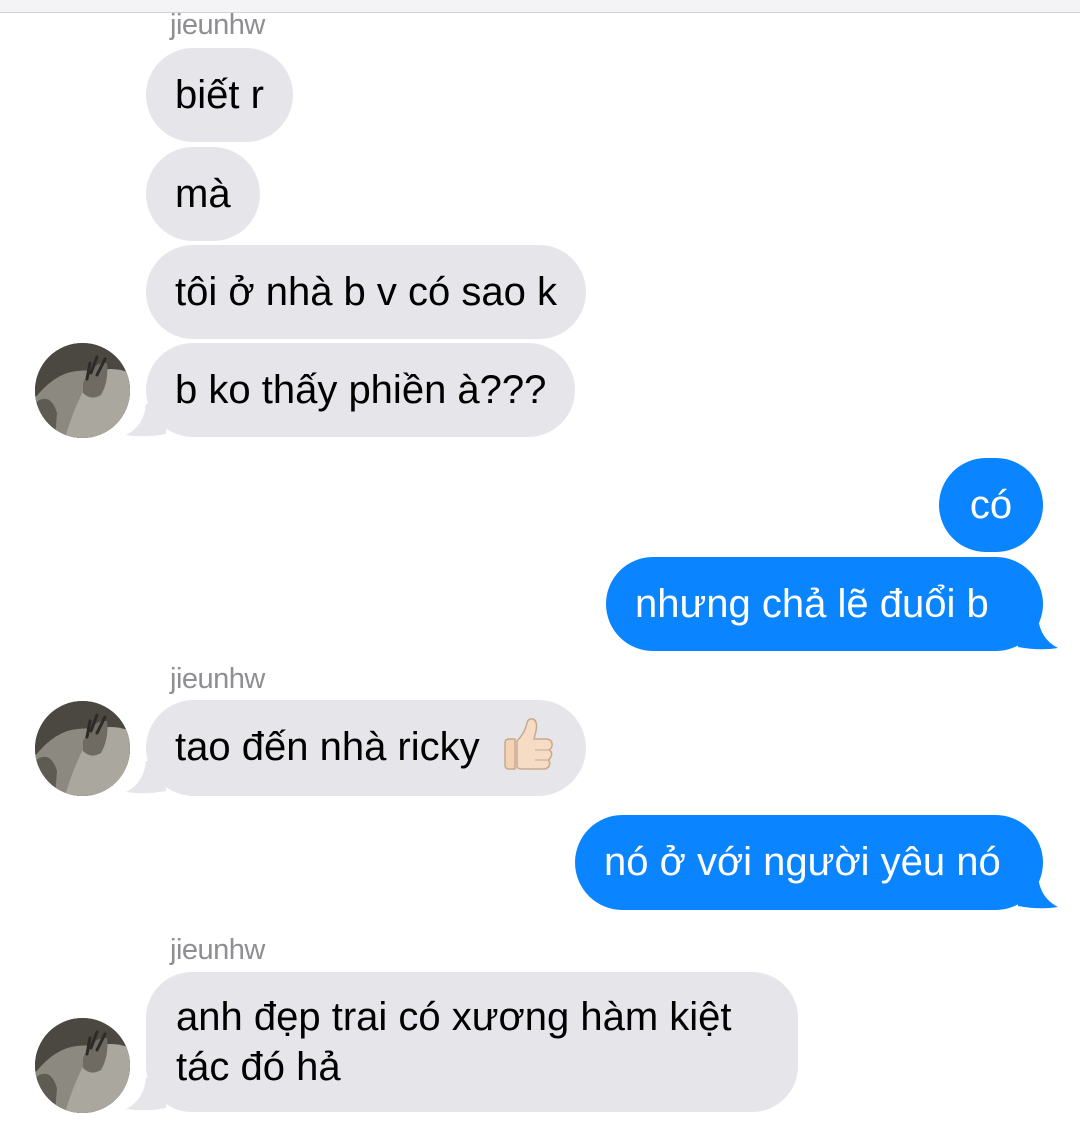 Image resolution: width=1080 pixels, height=1128 pixels. I want to click on outgoing-message-bubble: có, so click(991, 505).